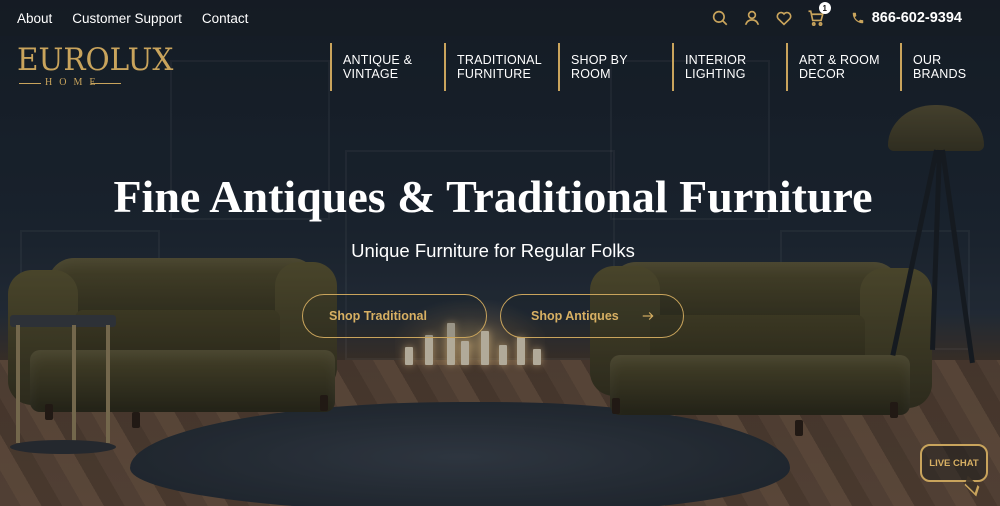  I want to click on arrow-right-icon, so click(648, 316).